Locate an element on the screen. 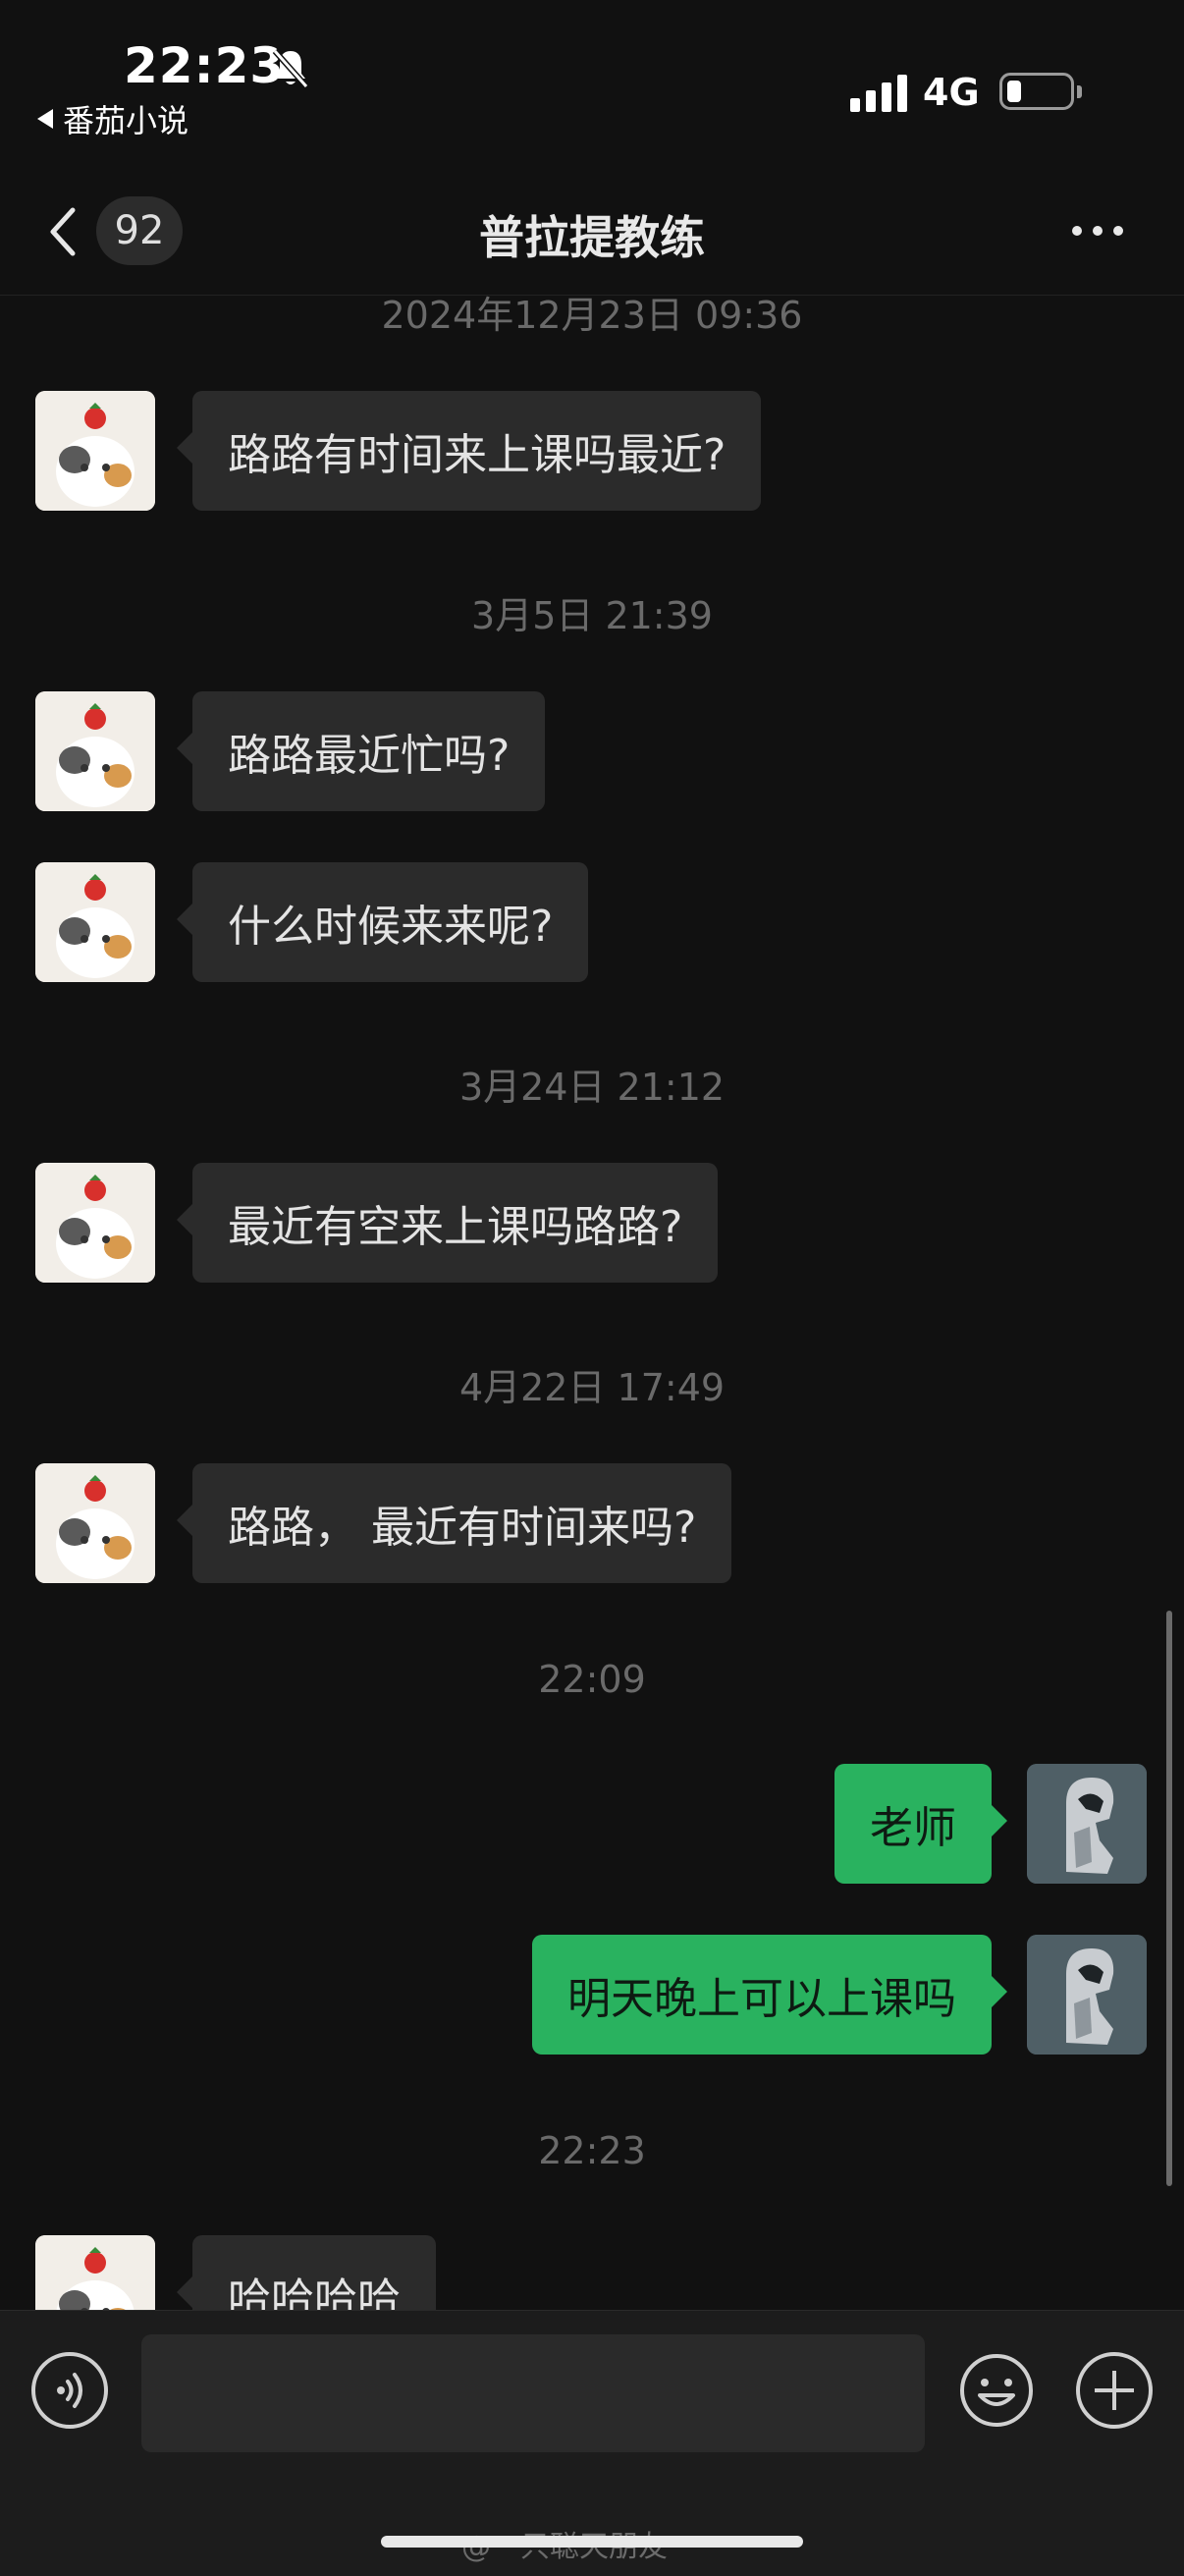  timestamp: 22:23 is located at coordinates (592, 2150).